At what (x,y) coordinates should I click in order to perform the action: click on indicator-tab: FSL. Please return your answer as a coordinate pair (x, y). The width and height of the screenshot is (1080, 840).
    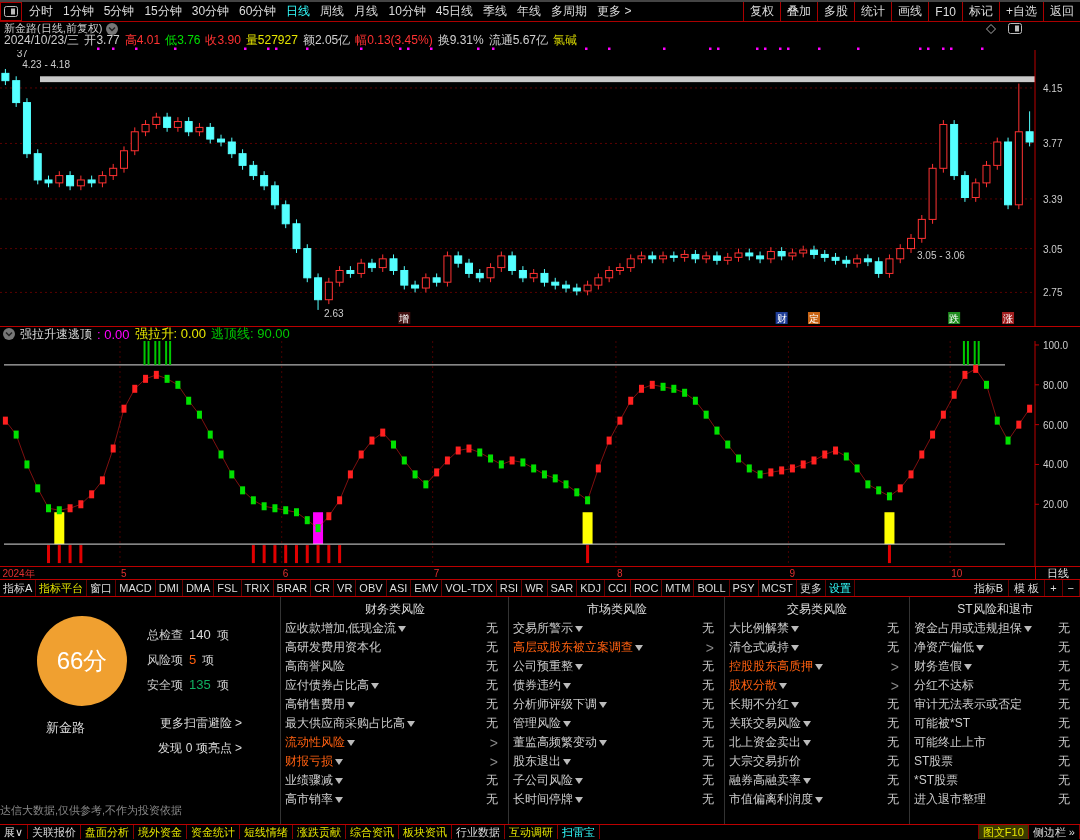
    Looking at the image, I should click on (228, 588).